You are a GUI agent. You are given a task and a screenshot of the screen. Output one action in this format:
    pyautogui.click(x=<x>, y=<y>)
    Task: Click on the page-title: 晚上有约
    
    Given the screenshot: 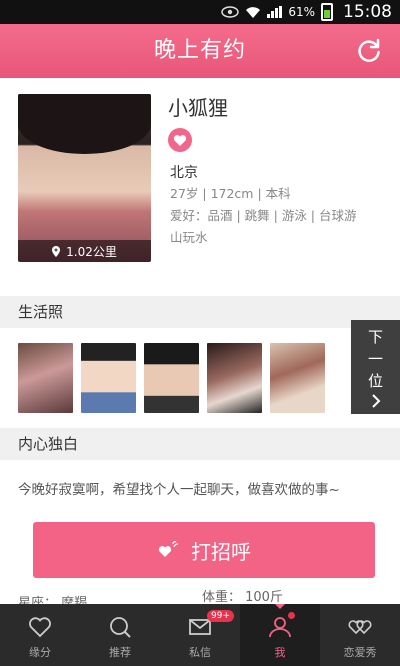 What is the action you would take?
    pyautogui.click(x=199, y=50)
    